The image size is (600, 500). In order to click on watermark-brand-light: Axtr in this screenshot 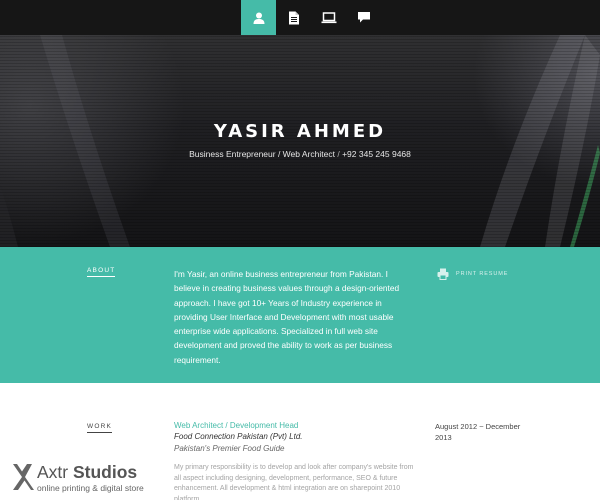, I will do `click(55, 472)`.